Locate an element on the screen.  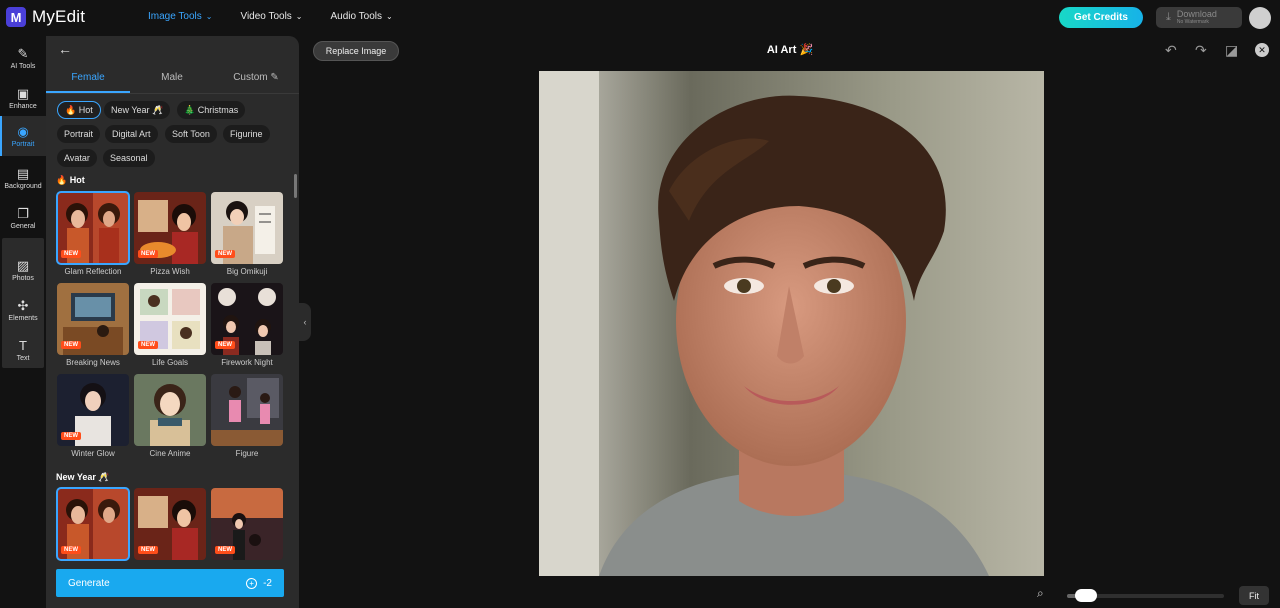
download-button: ⤓ Download No Watermark is located at coordinates (1199, 17).